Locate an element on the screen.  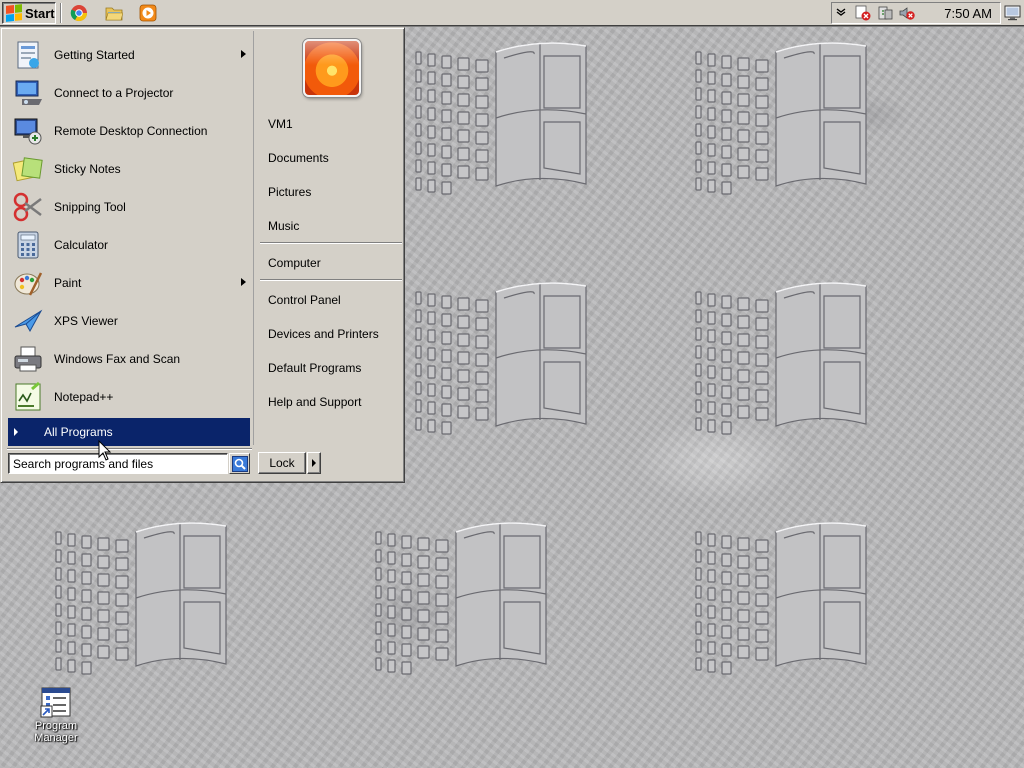
program-label: Remote Desktop Connection is located at coordinates (131, 131).